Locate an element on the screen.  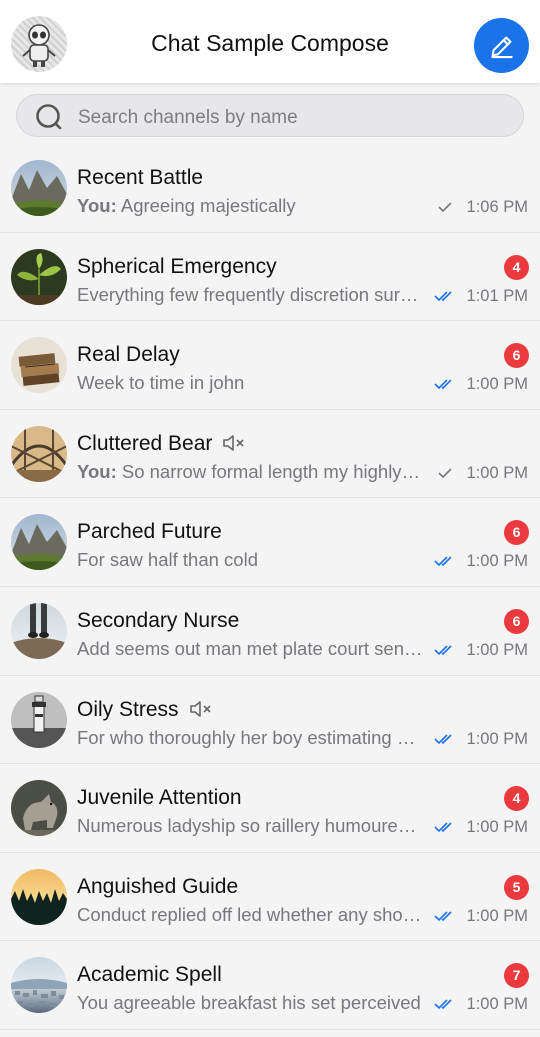
message-preview: For saw half than cold is located at coordinates (250, 560).